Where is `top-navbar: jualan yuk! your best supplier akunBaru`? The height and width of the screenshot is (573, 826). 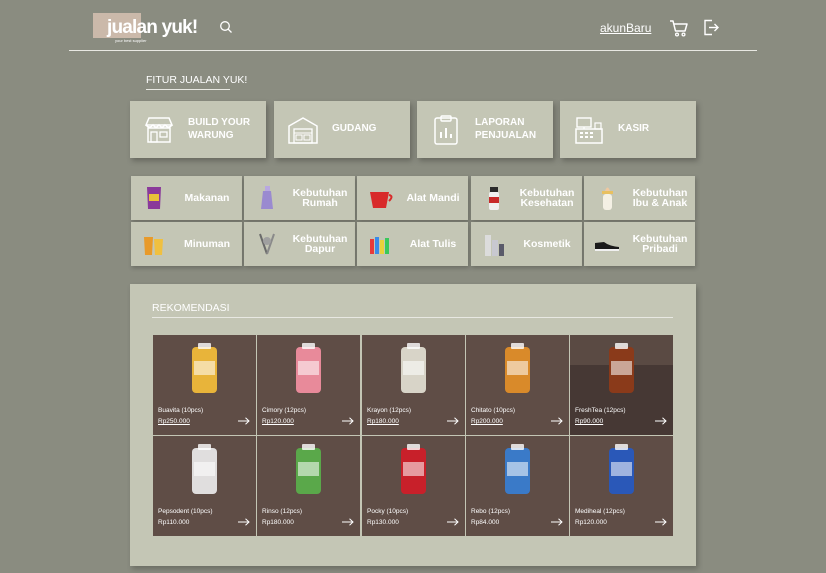 top-navbar: jualan yuk! your best supplier akunBaru is located at coordinates (413, 30).